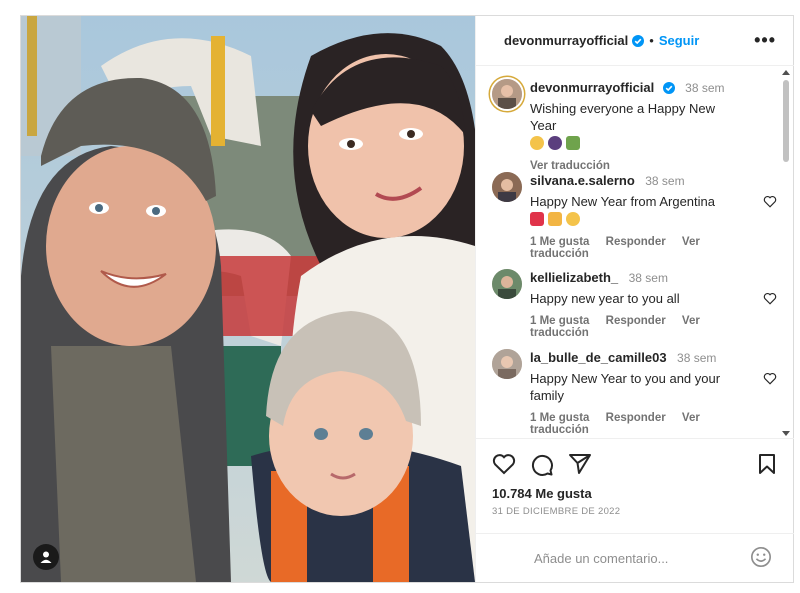  I want to click on like-heart-icon, so click(504, 464).